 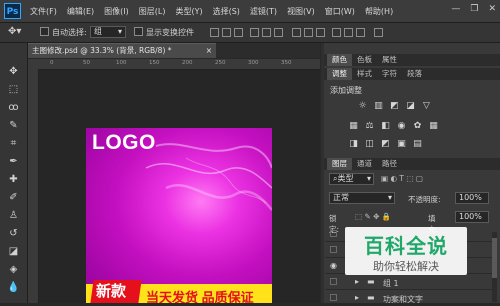 I want to click on show-transform-label: 显示变换控件, so click(x=170, y=32).